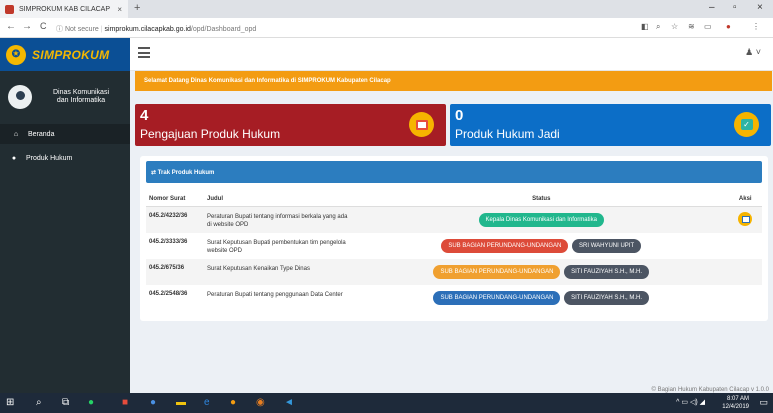 Image resolution: width=773 pixels, height=413 pixels. Describe the element at coordinates (181, 402) in the screenshot. I see `file-explorer-icon: ▬` at that location.